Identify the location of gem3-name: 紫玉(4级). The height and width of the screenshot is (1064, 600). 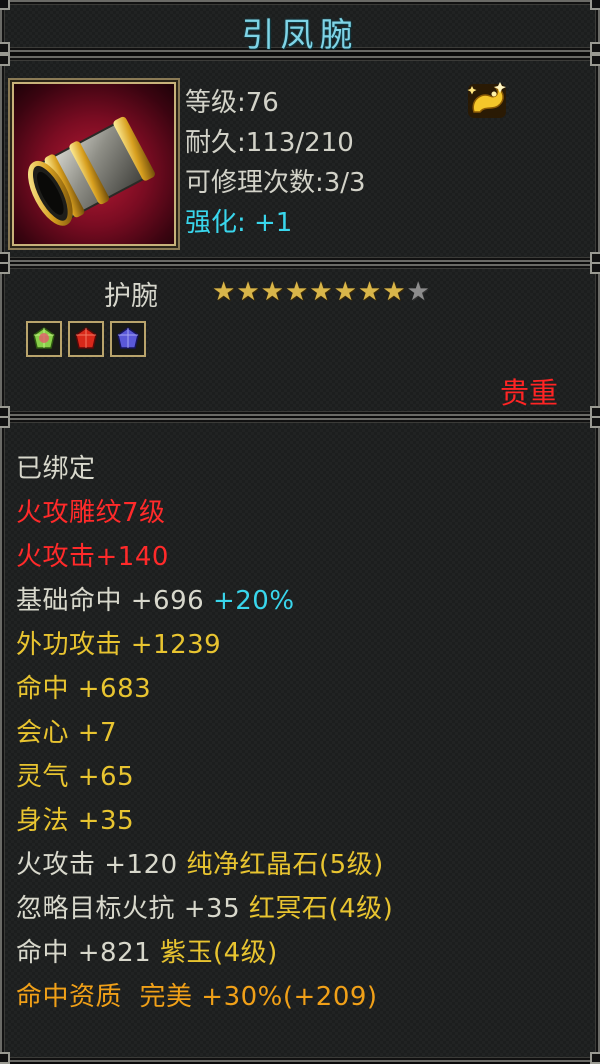
(218, 953).